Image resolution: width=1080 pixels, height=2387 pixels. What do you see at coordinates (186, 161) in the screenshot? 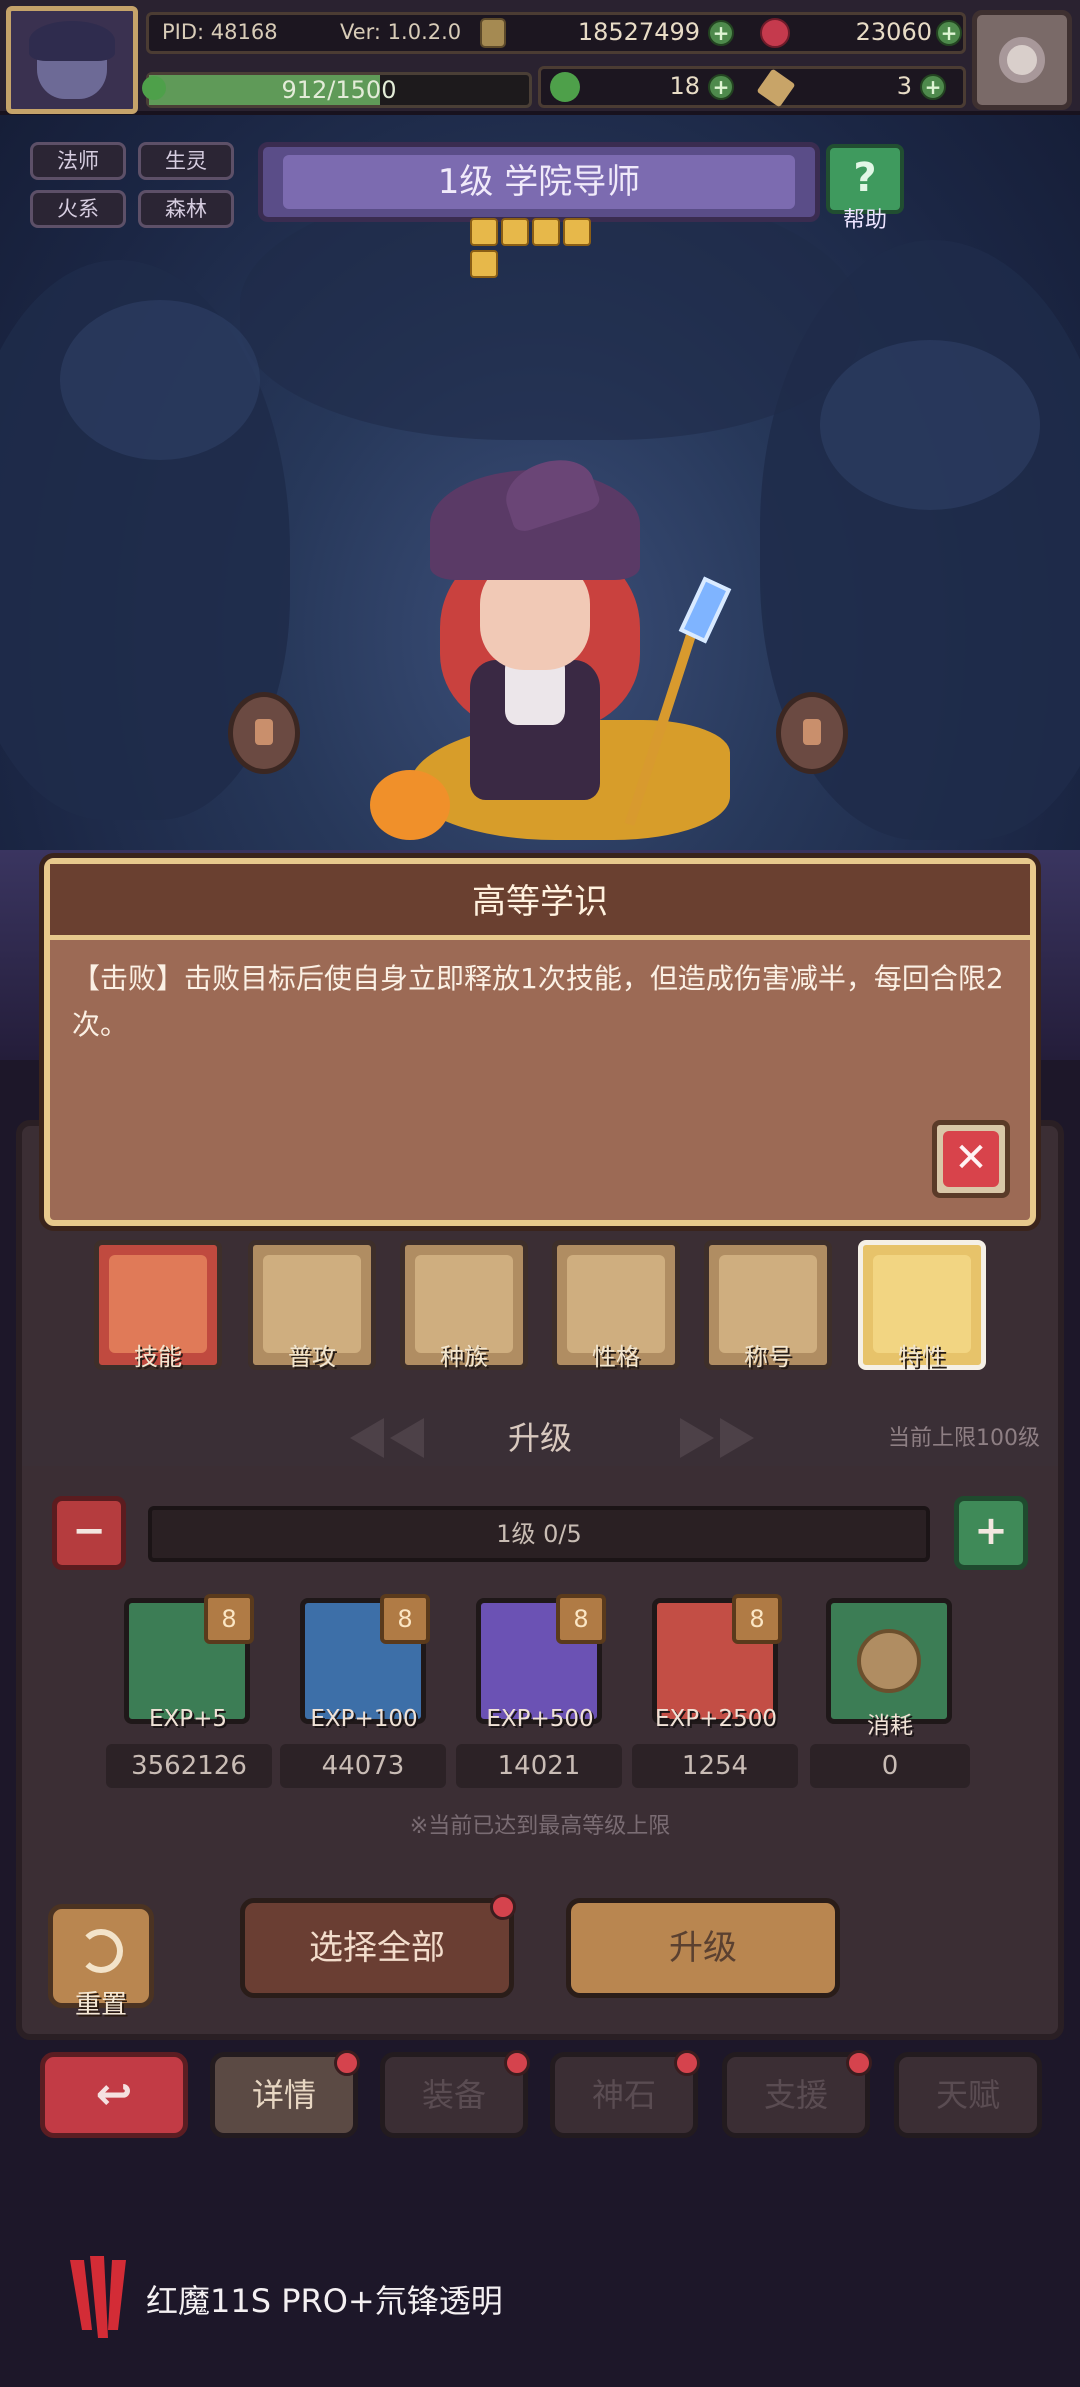
I see `tag-race: 生灵` at bounding box center [186, 161].